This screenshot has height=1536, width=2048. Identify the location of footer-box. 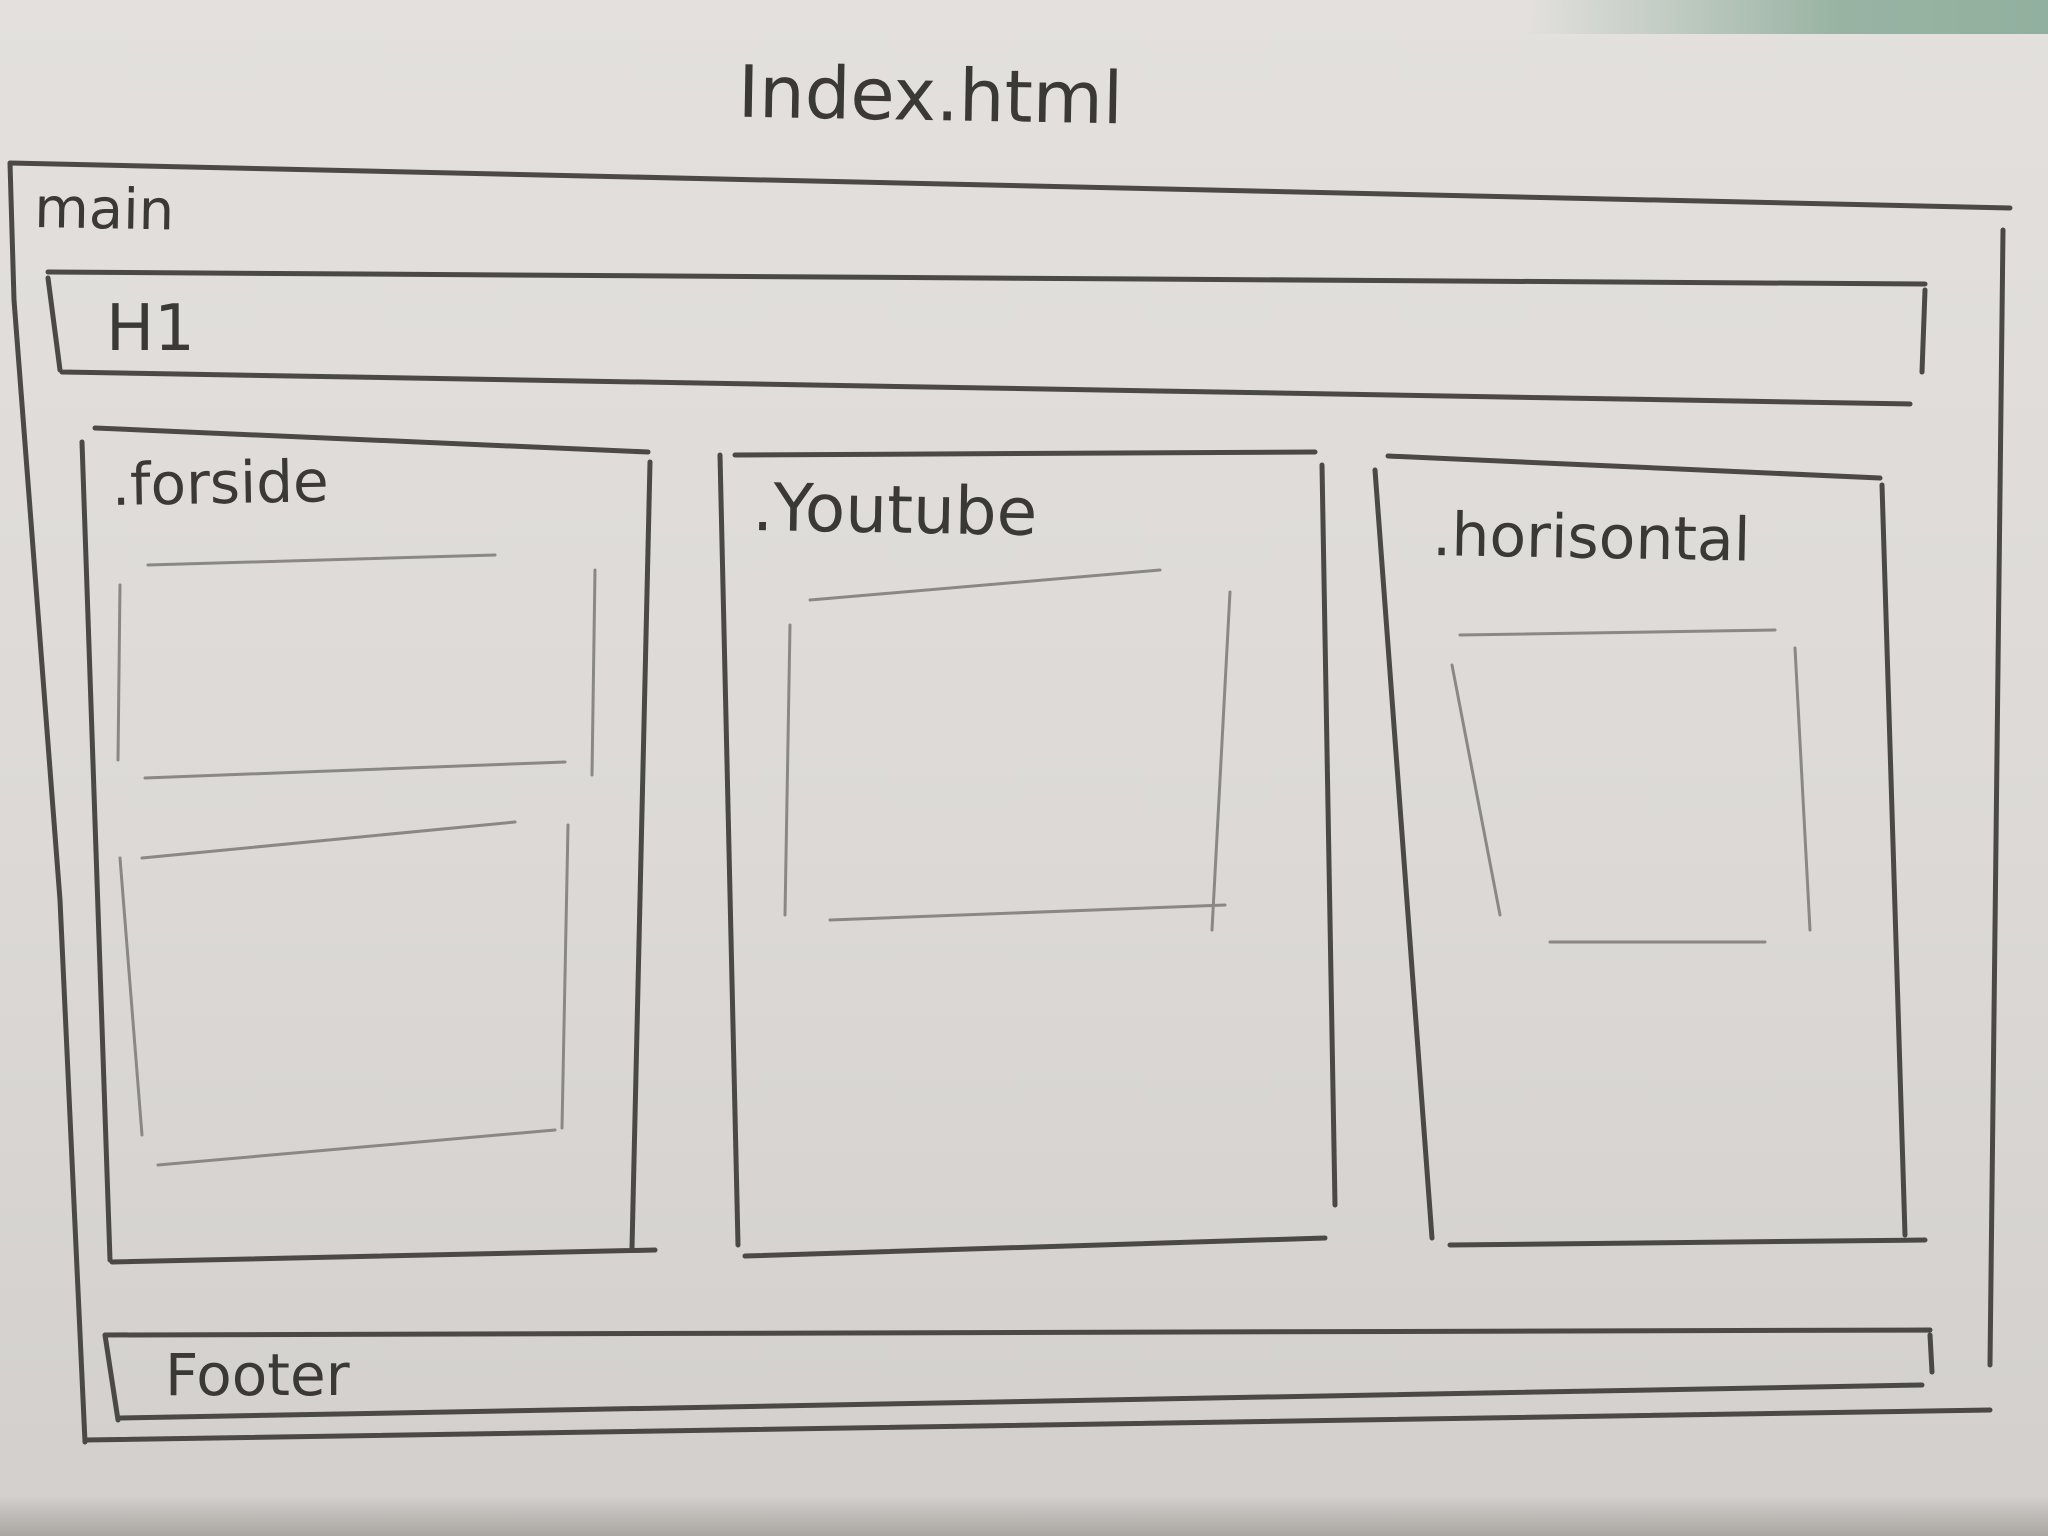
(1018, 1375).